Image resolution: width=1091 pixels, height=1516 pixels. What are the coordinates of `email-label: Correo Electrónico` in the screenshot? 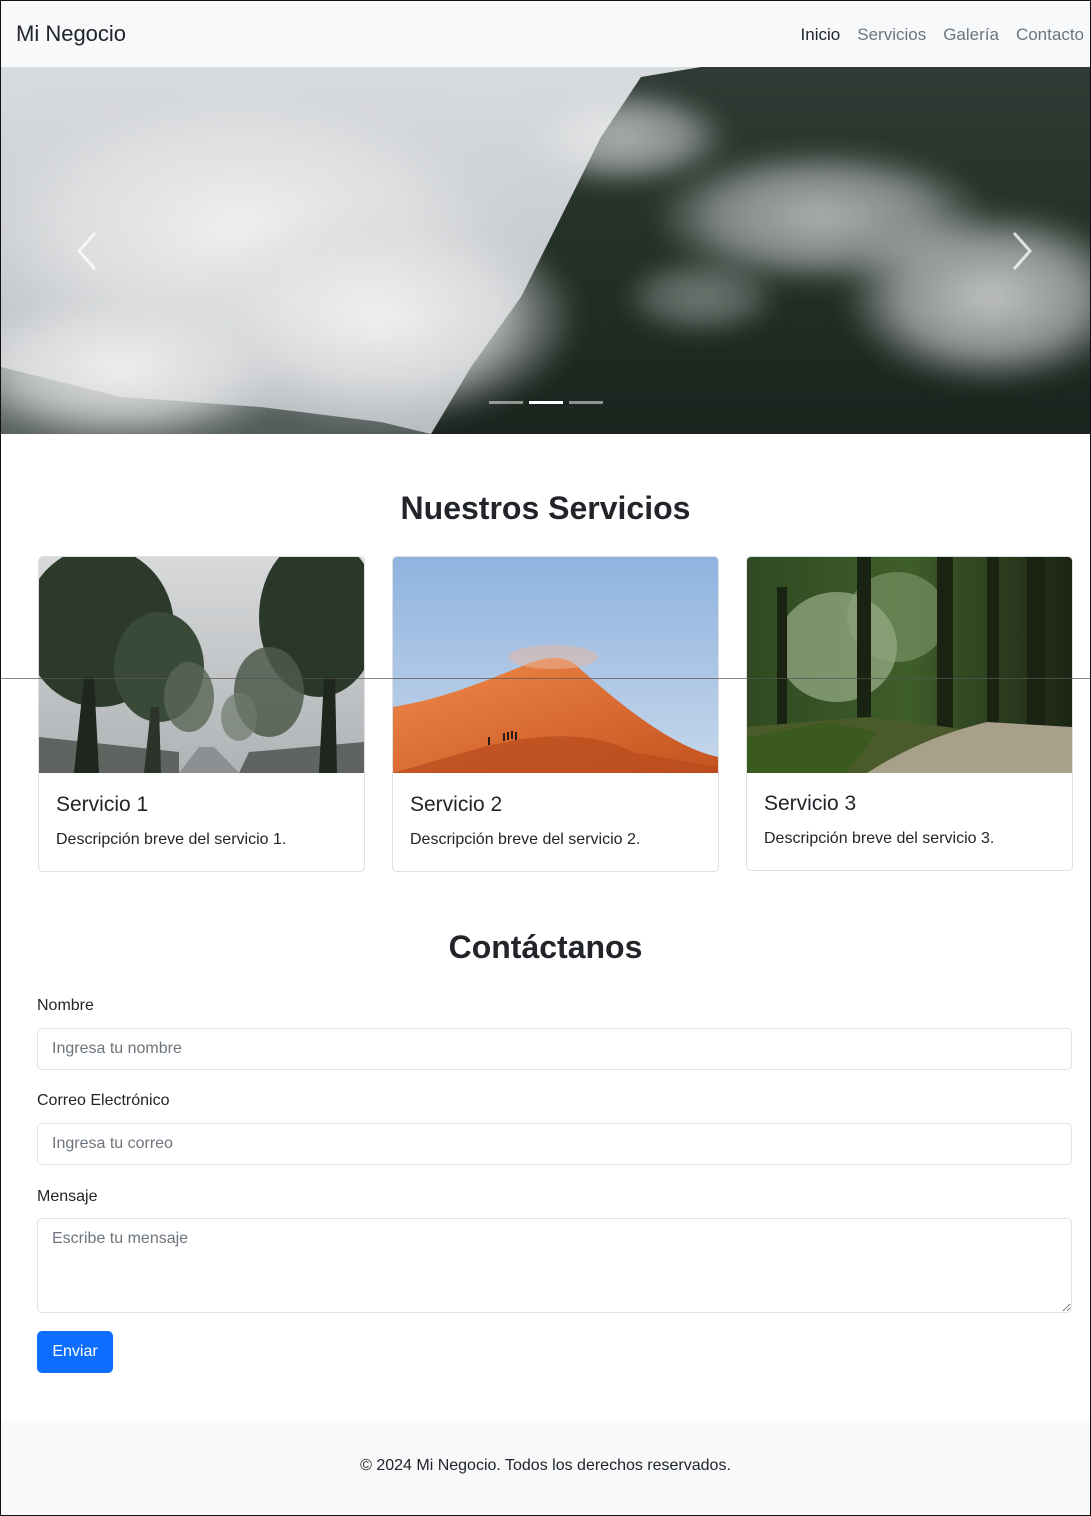 It's located at (103, 1100).